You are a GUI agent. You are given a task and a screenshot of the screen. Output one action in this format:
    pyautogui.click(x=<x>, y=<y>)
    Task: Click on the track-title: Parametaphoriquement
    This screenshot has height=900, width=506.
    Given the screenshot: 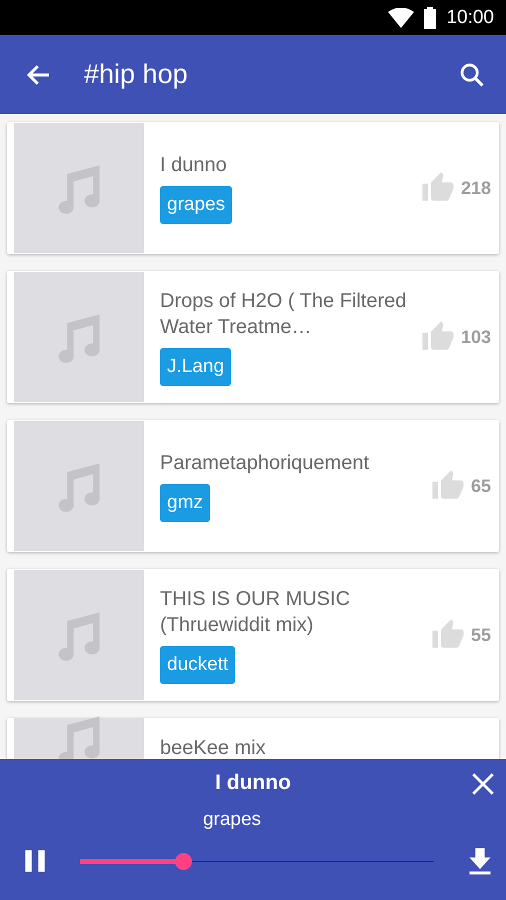 What is the action you would take?
    pyautogui.click(x=265, y=463)
    